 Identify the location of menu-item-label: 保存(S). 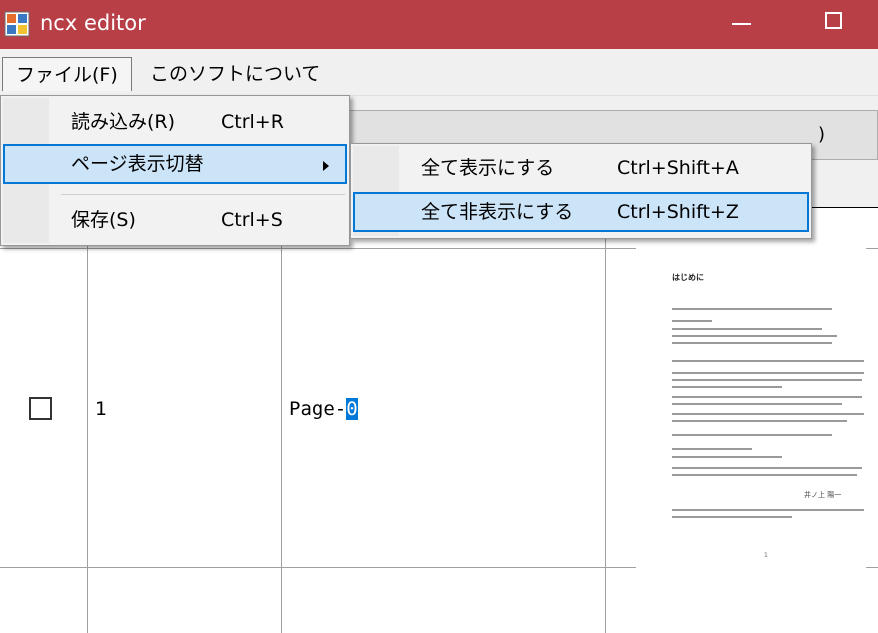
(103, 220).